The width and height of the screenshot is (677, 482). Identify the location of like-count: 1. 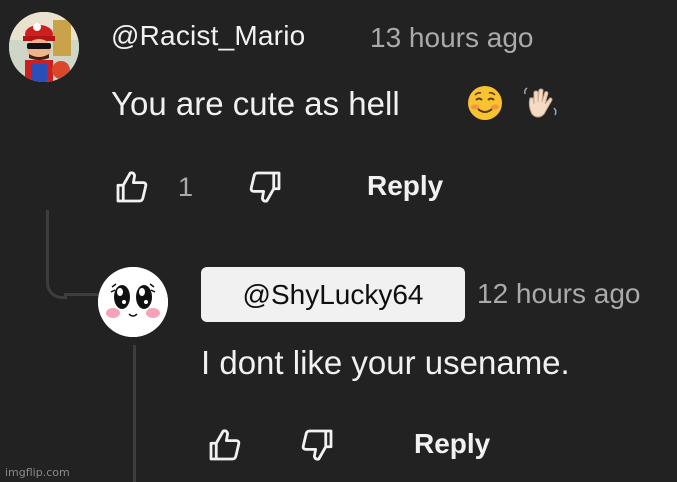
(186, 187).